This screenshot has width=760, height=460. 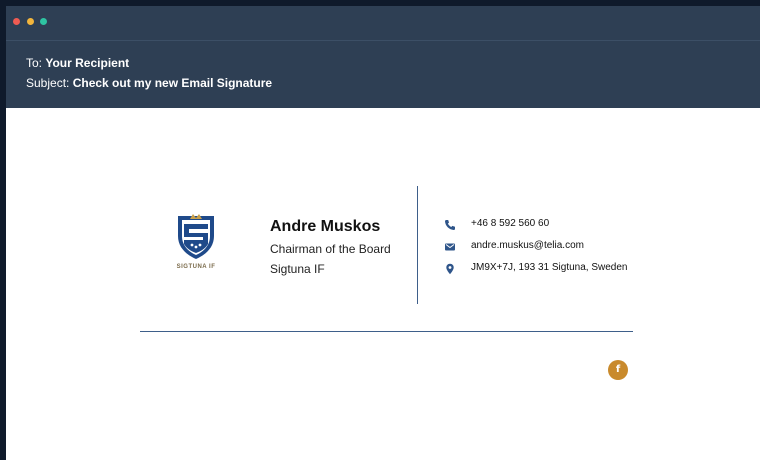 What do you see at coordinates (87, 63) in the screenshot?
I see `to-value: Your Recipient` at bounding box center [87, 63].